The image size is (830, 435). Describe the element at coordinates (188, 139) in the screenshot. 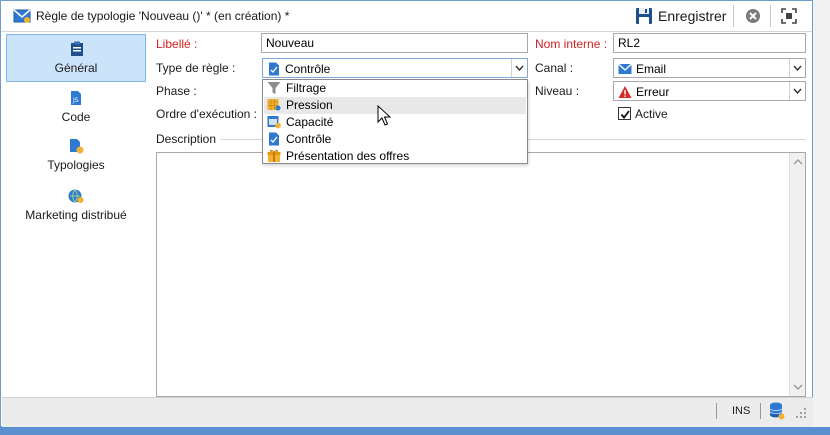

I see `description-label: Description` at that location.